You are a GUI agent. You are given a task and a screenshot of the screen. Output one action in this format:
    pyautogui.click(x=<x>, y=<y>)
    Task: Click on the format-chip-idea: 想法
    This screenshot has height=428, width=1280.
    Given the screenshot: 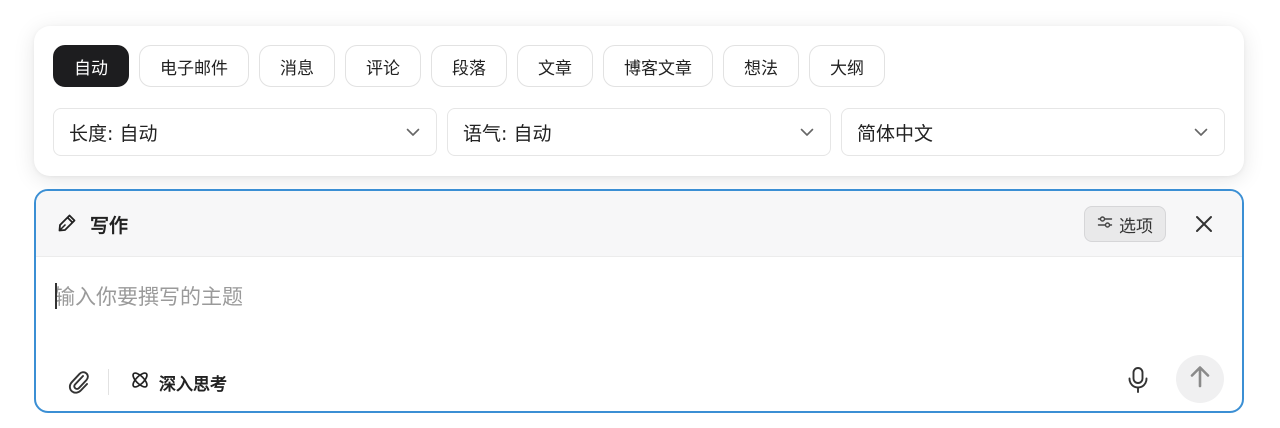 What is the action you would take?
    pyautogui.click(x=761, y=66)
    